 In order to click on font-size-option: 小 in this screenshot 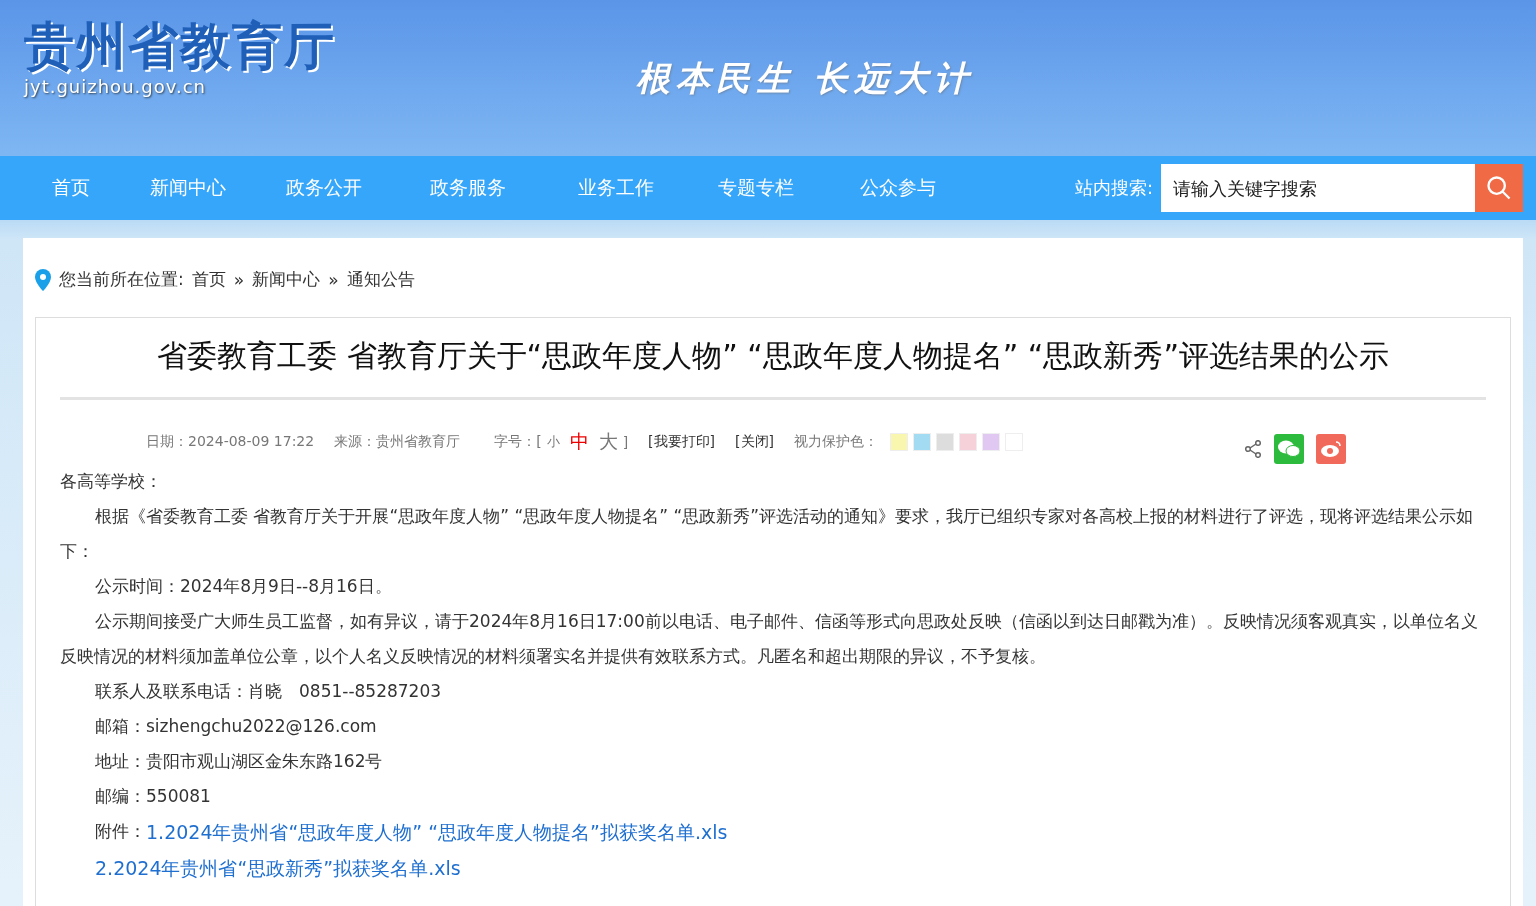, I will do `click(553, 442)`.